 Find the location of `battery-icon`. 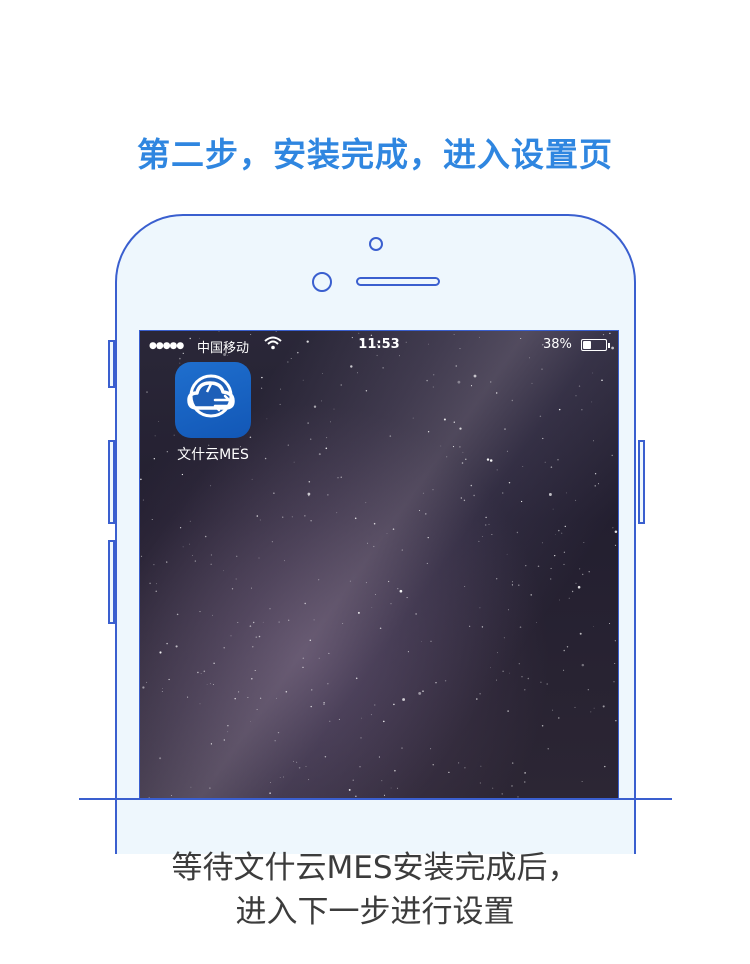

battery-icon is located at coordinates (595, 345).